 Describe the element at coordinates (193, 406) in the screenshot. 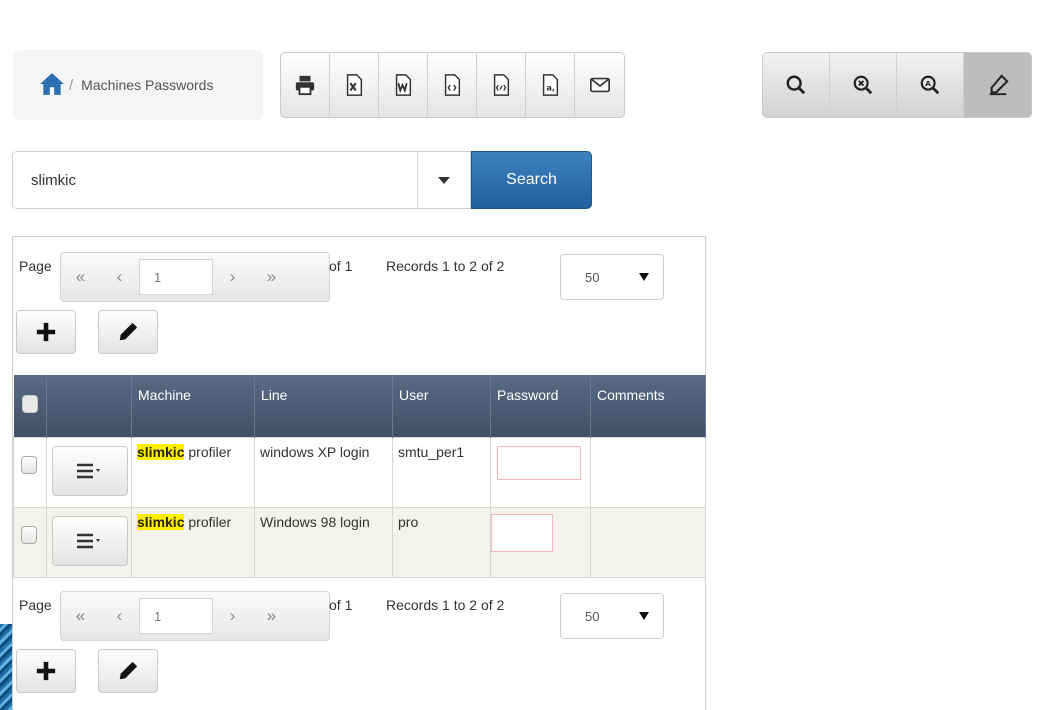

I see `column-header-machine: Machine` at that location.